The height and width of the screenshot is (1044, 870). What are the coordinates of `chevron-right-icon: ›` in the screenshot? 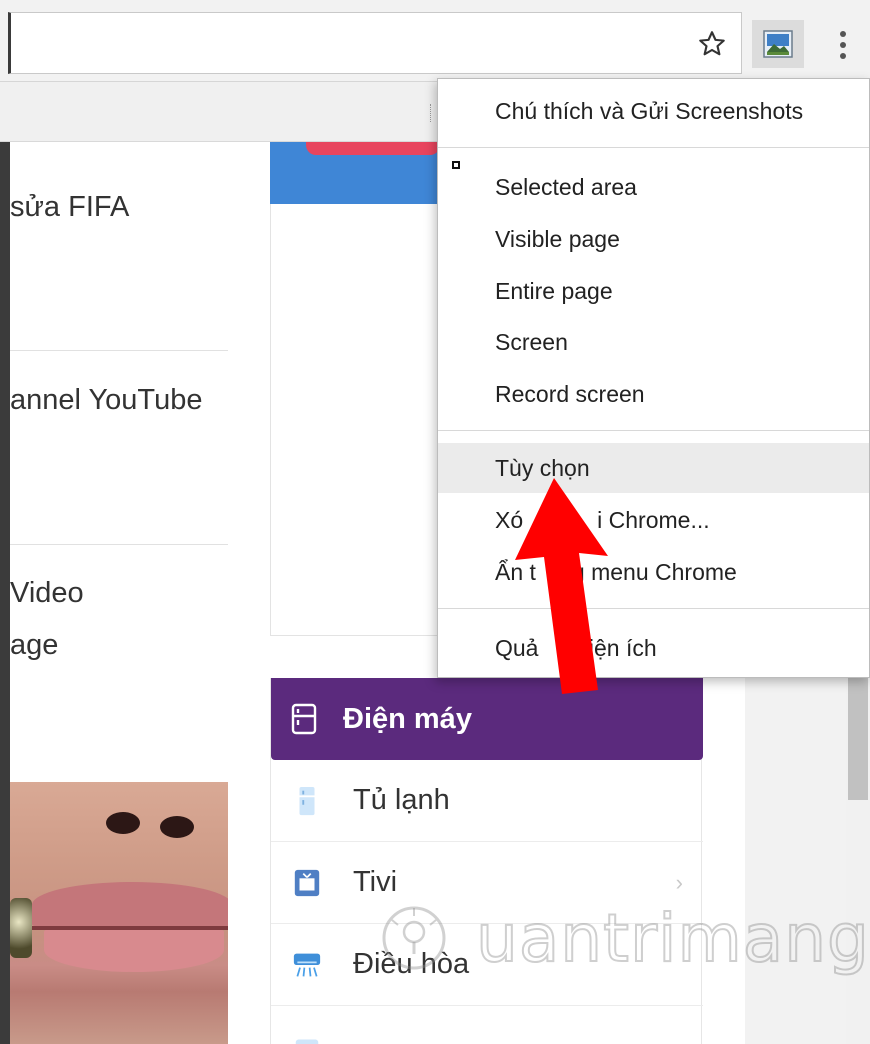 It's located at (679, 882).